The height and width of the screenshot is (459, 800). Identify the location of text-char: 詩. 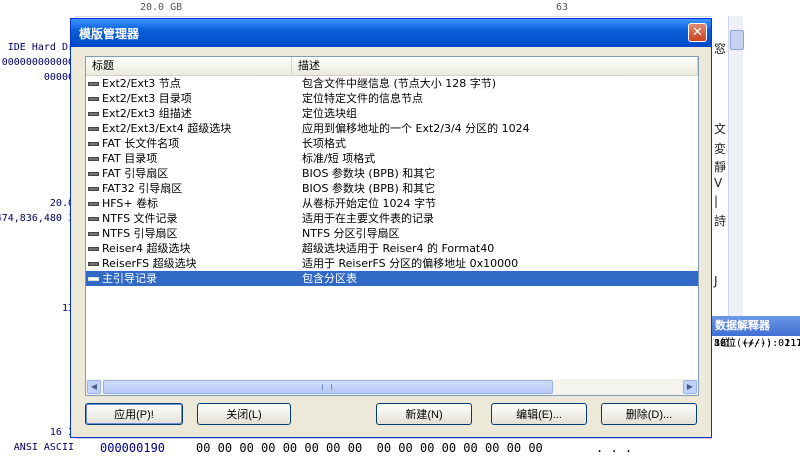
(720, 221).